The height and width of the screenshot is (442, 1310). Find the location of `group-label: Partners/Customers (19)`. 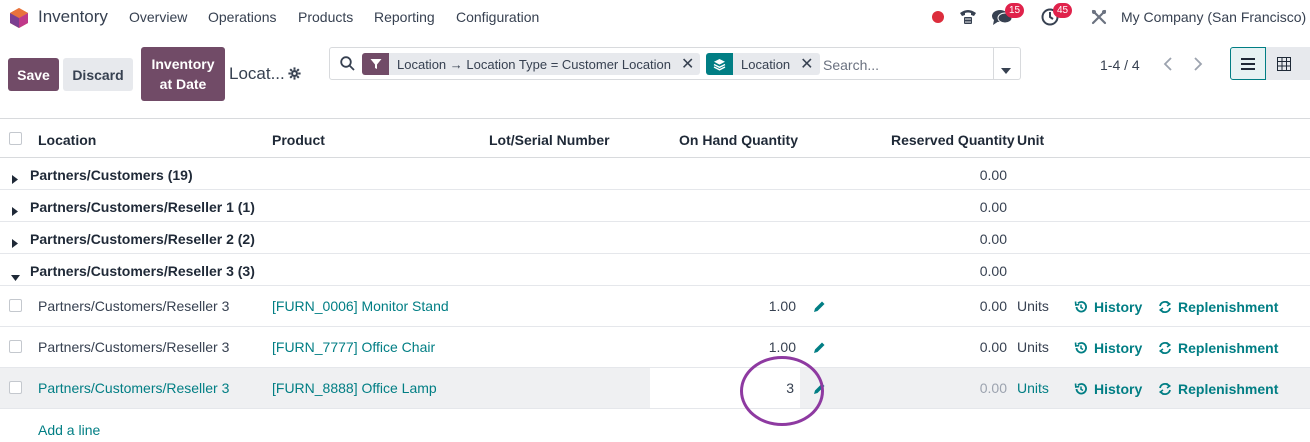

group-label: Partners/Customers (19) is located at coordinates (111, 175).